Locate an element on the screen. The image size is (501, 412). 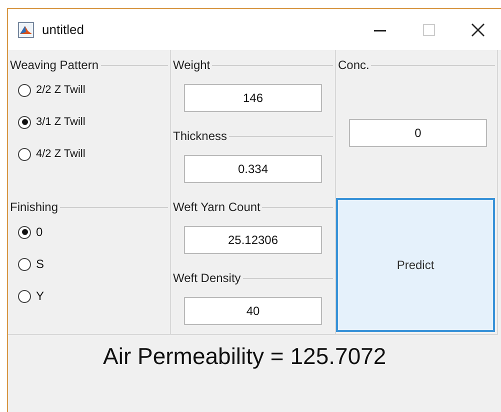
group-label: Weaving Pattern is located at coordinates (54, 65).